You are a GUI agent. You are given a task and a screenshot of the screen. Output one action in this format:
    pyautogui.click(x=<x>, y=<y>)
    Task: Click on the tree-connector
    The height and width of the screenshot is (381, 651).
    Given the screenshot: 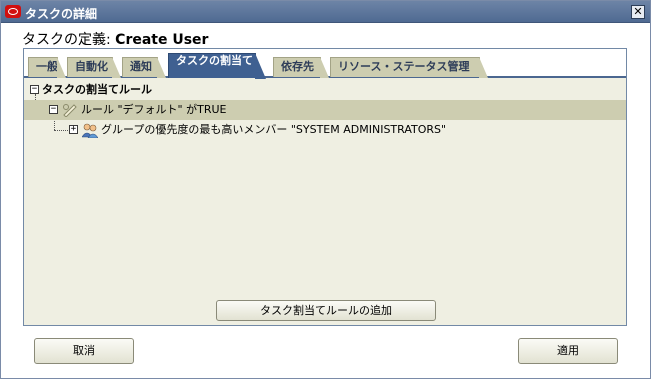 What is the action you would take?
    pyautogui.click(x=61, y=130)
    